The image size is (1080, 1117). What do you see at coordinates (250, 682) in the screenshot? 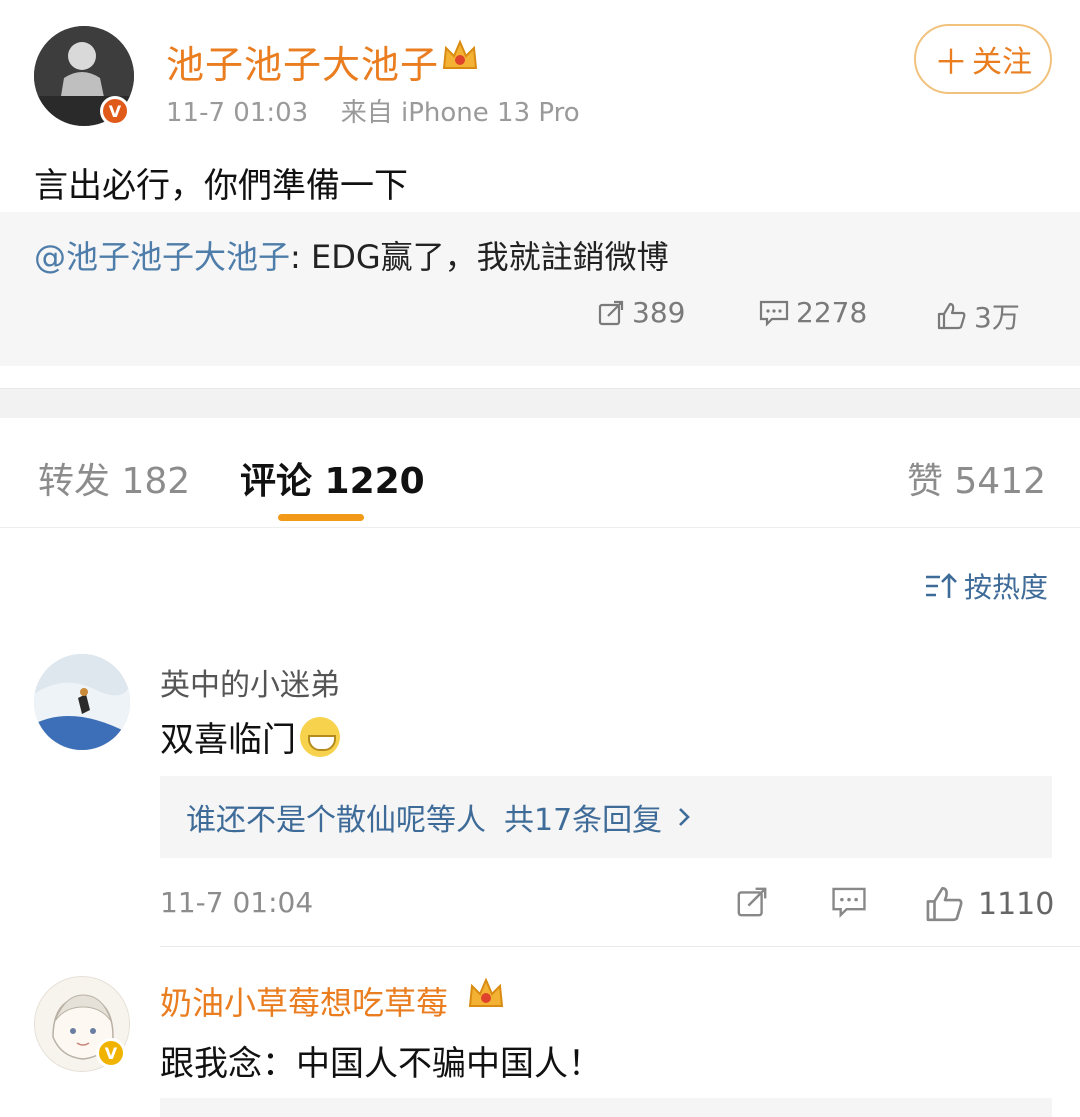
I see `commenter-name: 英中的小迷弟` at bounding box center [250, 682].